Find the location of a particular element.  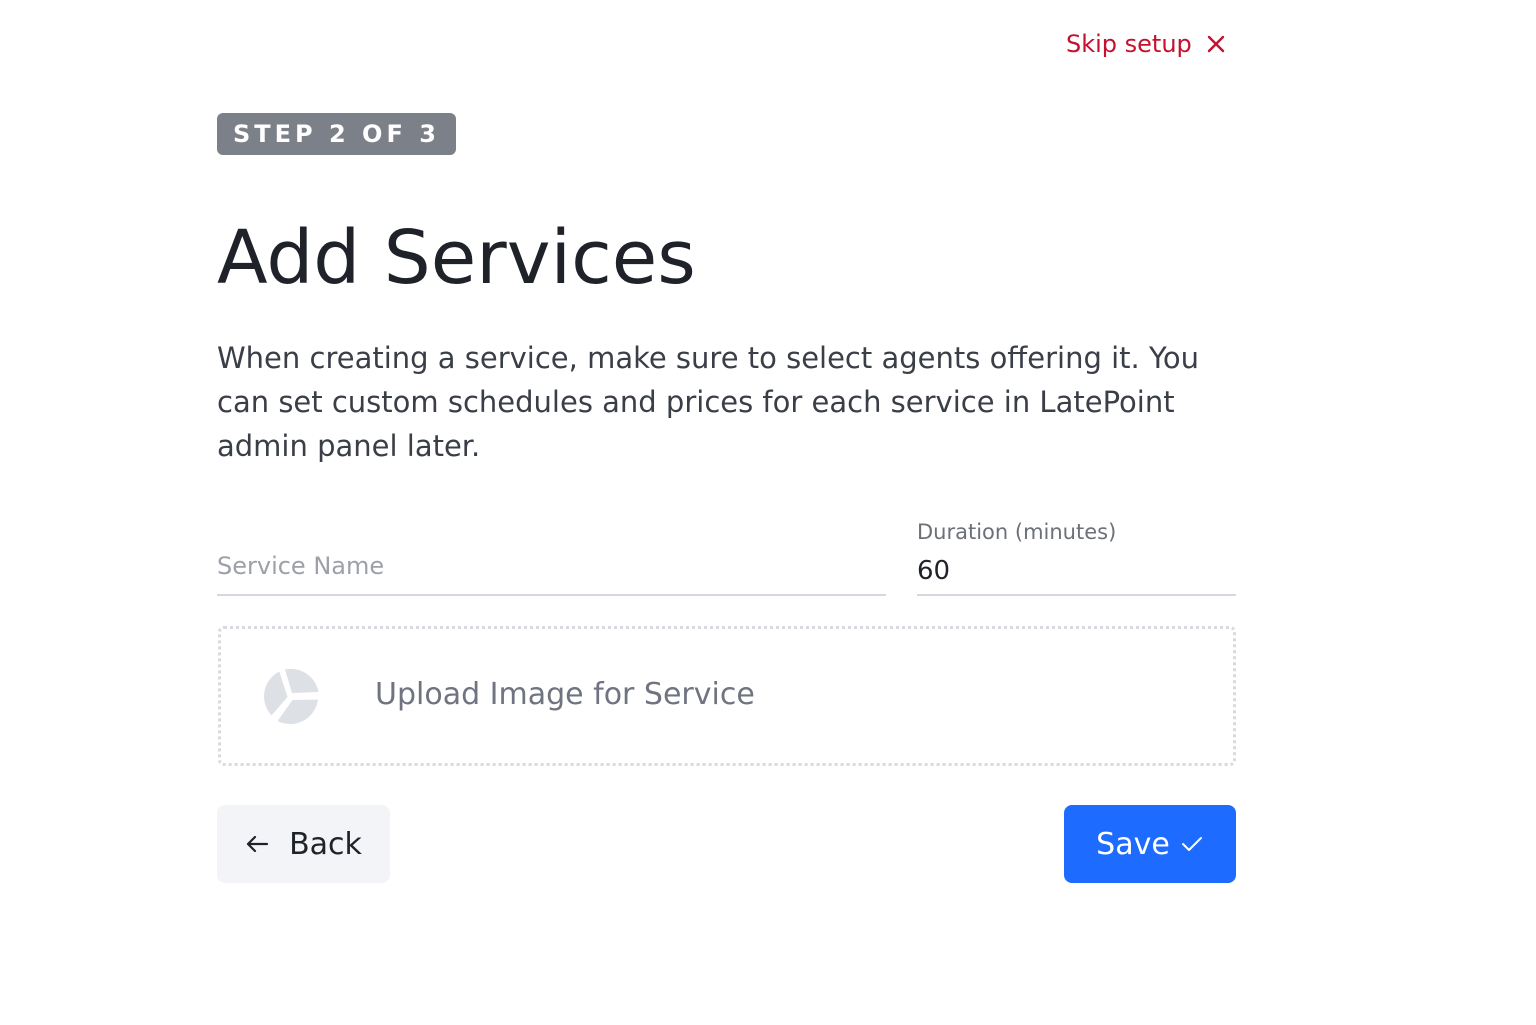

upload-image-label: Upload Image for Service is located at coordinates (565, 694).